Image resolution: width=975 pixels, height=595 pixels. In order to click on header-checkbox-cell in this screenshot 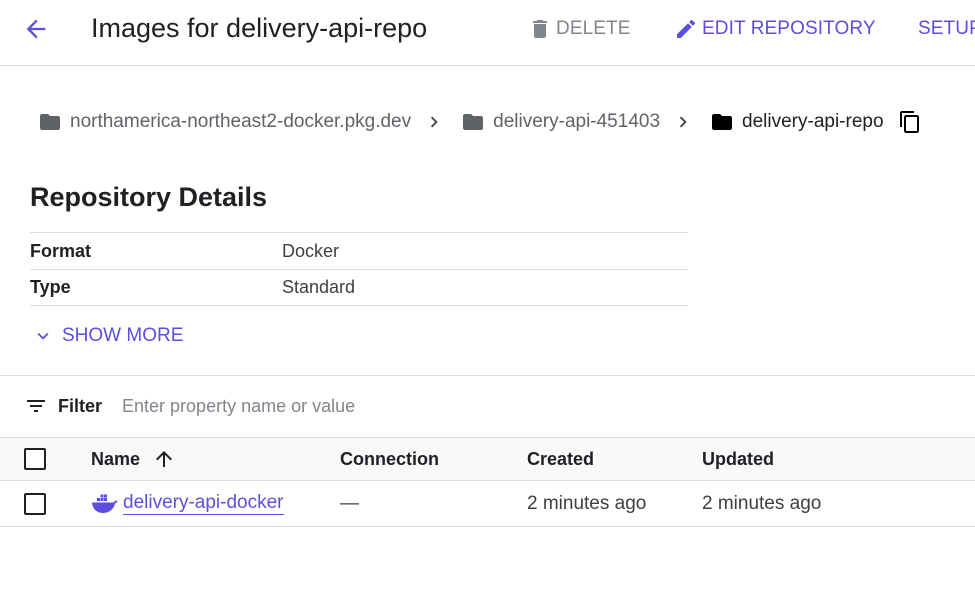, I will do `click(35, 459)`.